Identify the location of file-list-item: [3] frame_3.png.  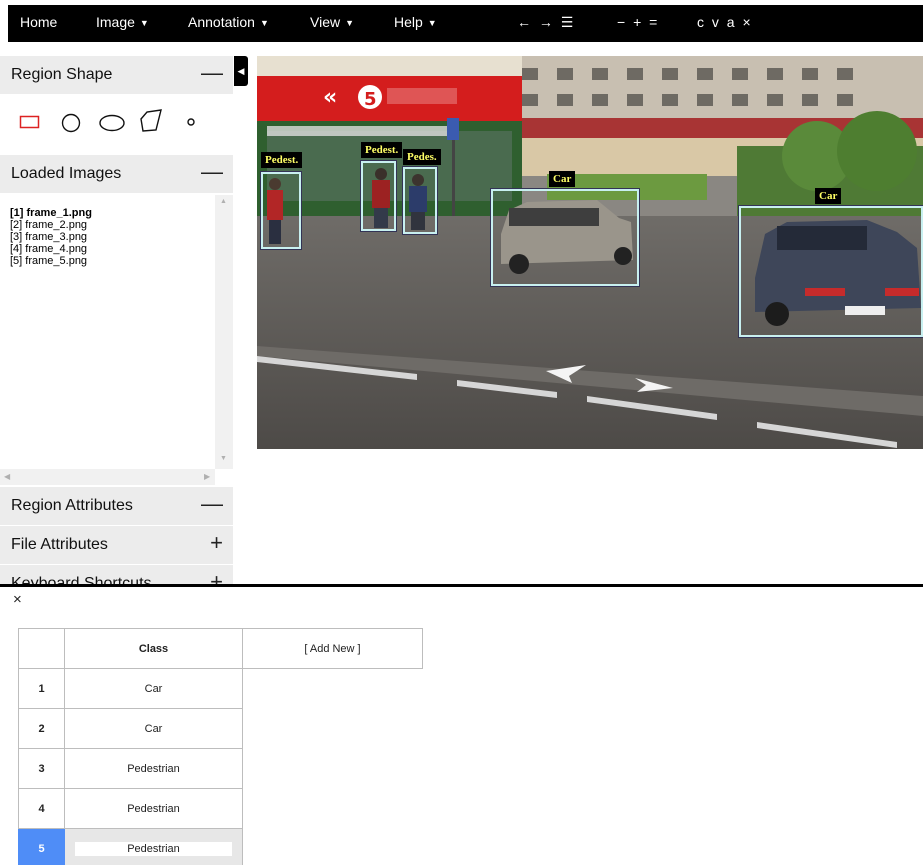
(51, 237).